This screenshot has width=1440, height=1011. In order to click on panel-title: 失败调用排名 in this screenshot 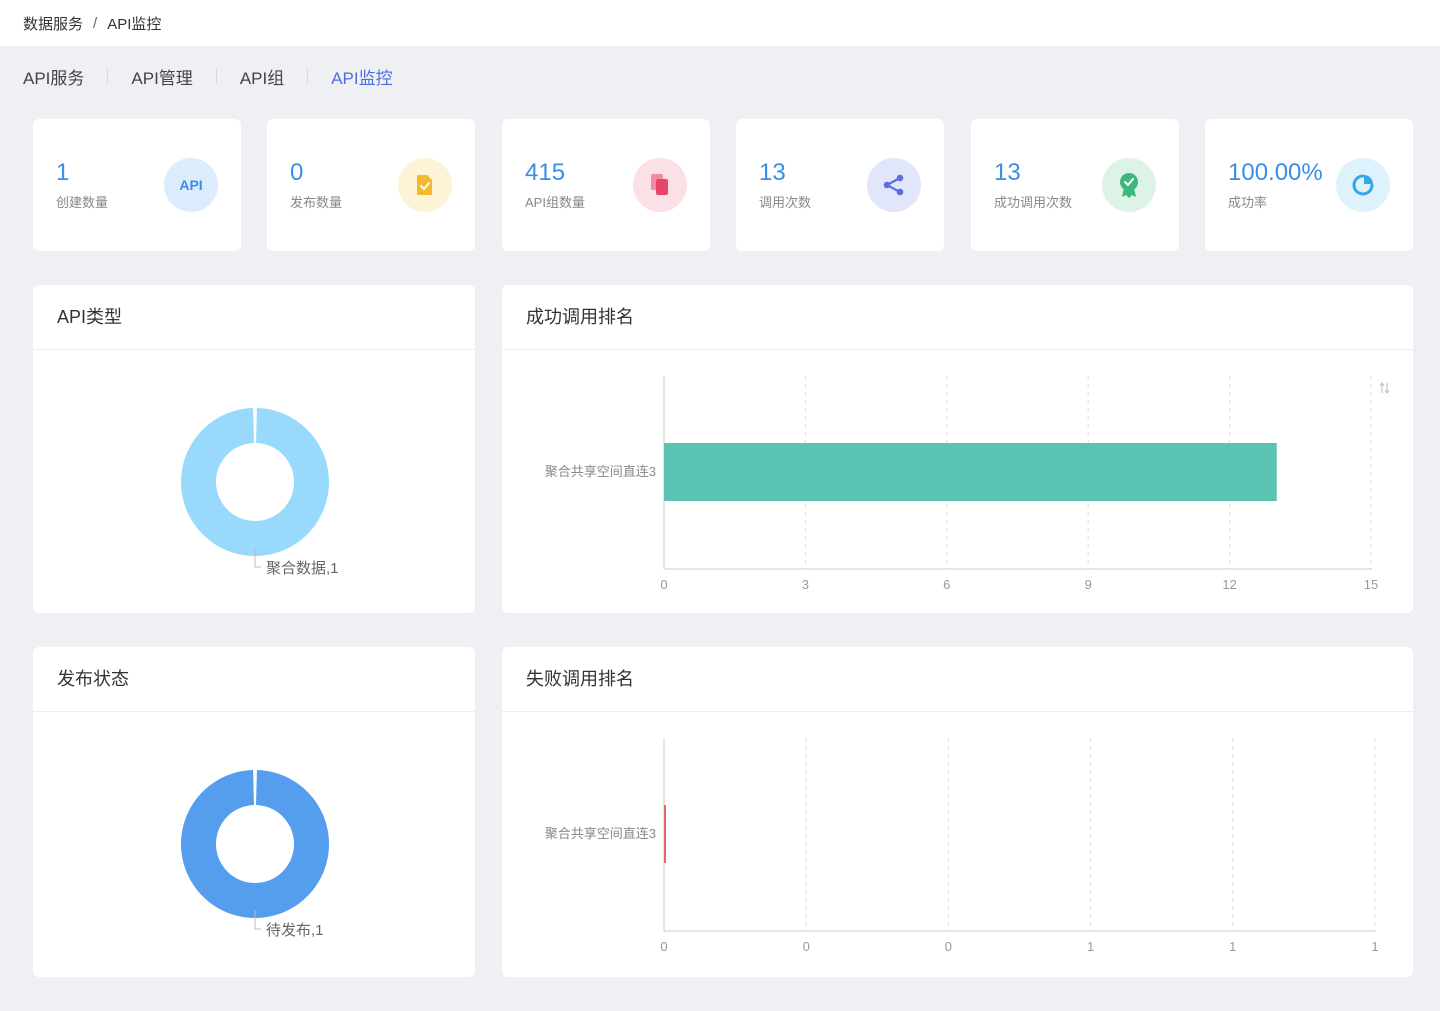, I will do `click(957, 679)`.